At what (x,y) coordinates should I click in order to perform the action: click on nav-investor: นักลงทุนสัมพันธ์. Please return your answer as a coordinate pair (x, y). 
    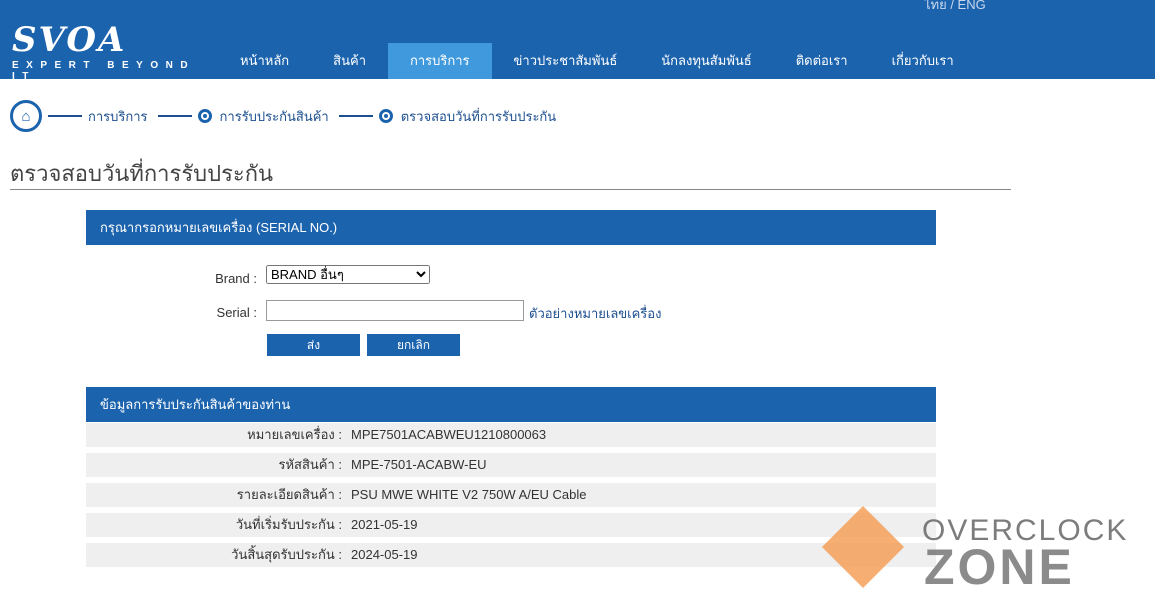
    Looking at the image, I should click on (706, 61).